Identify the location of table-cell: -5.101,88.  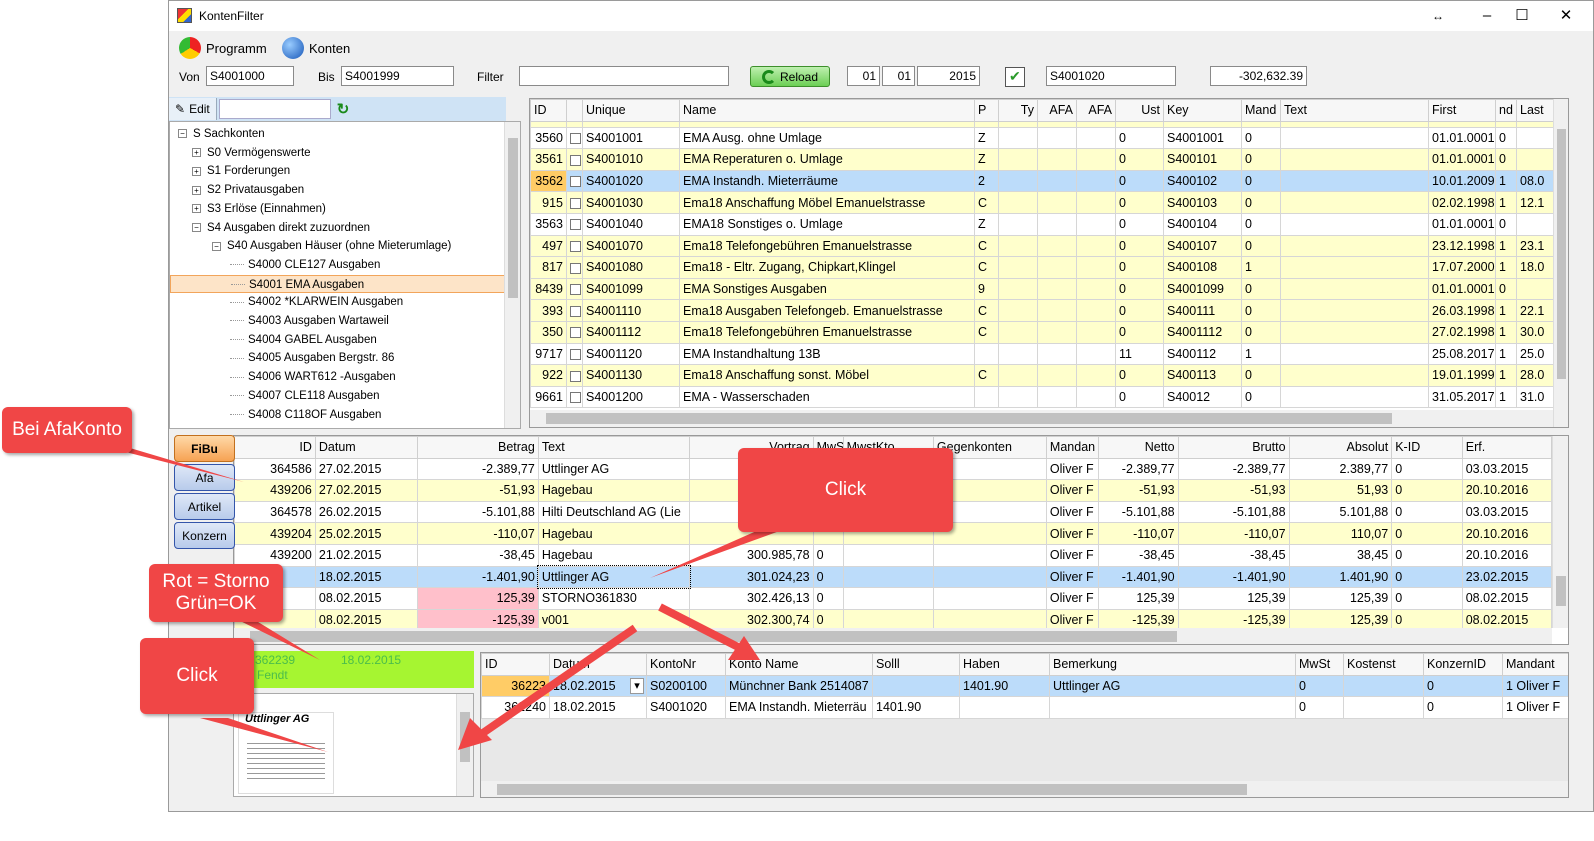
(1138, 512).